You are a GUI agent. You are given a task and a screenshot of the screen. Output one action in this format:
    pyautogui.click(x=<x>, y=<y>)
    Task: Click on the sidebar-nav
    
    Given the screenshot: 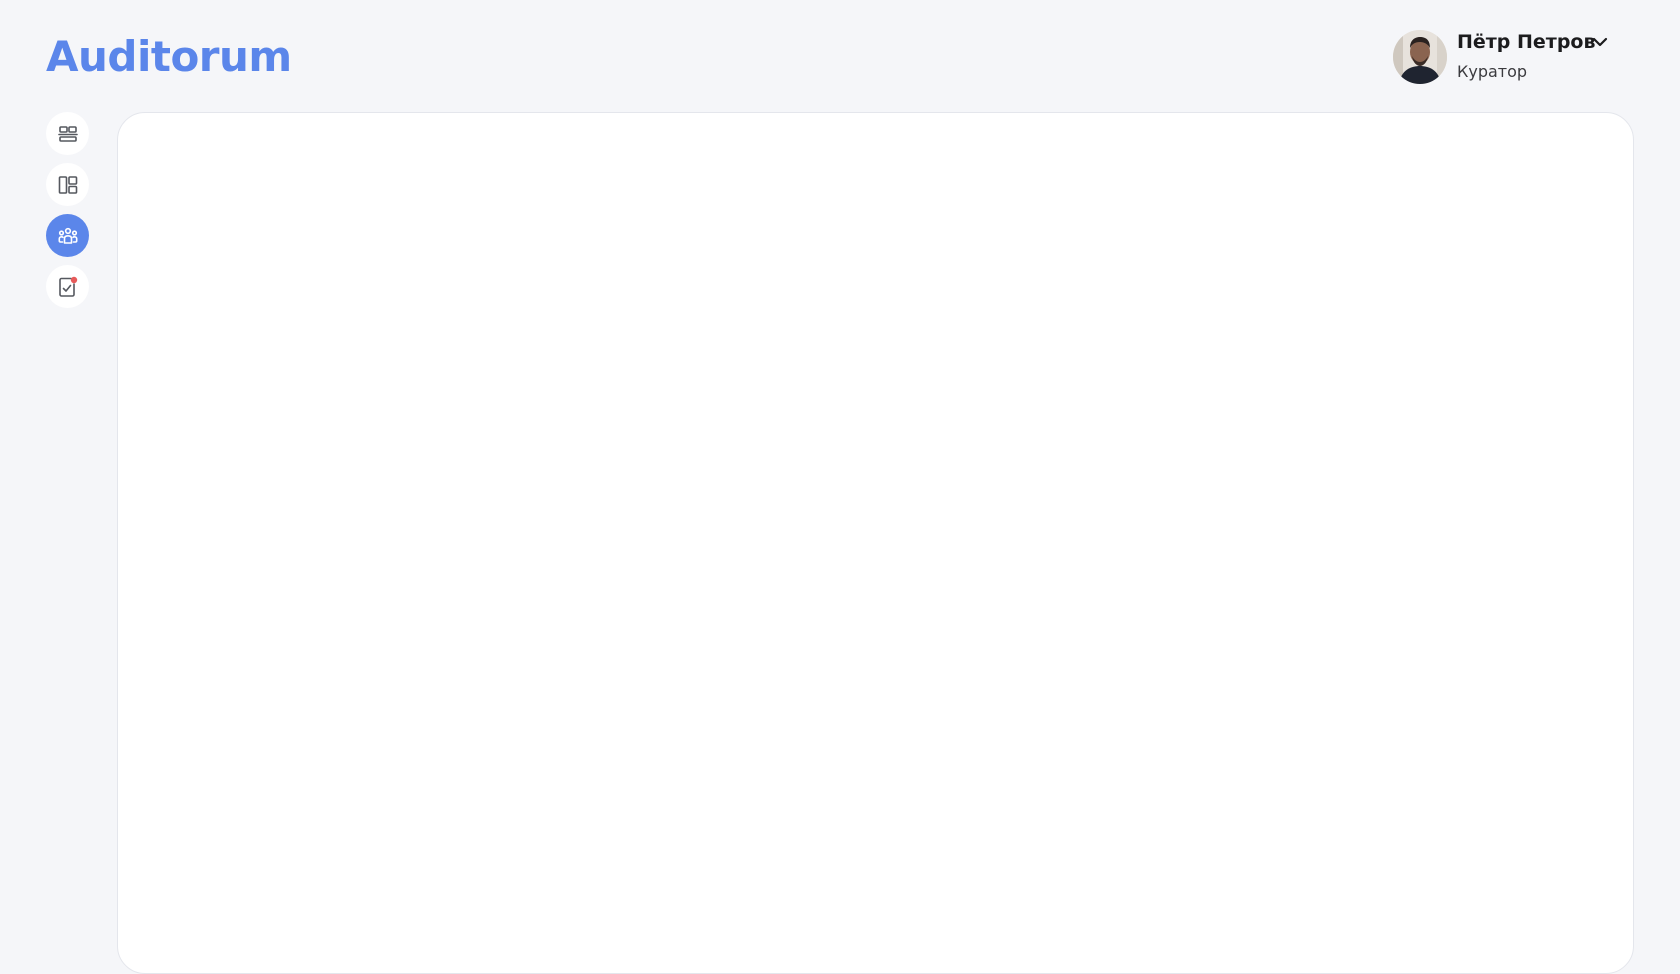 What is the action you would take?
    pyautogui.click(x=67, y=214)
    